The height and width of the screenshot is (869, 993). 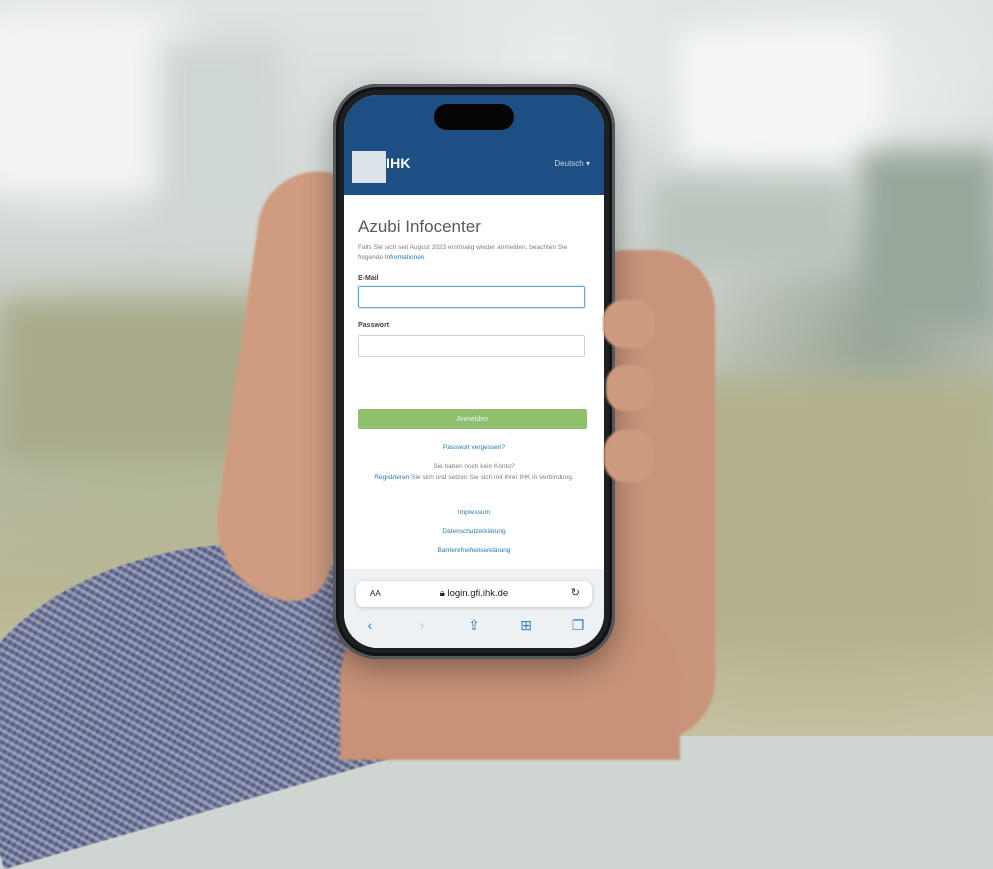 What do you see at coordinates (478, 593) in the screenshot?
I see `url-text: login.gfi.ihk.de` at bounding box center [478, 593].